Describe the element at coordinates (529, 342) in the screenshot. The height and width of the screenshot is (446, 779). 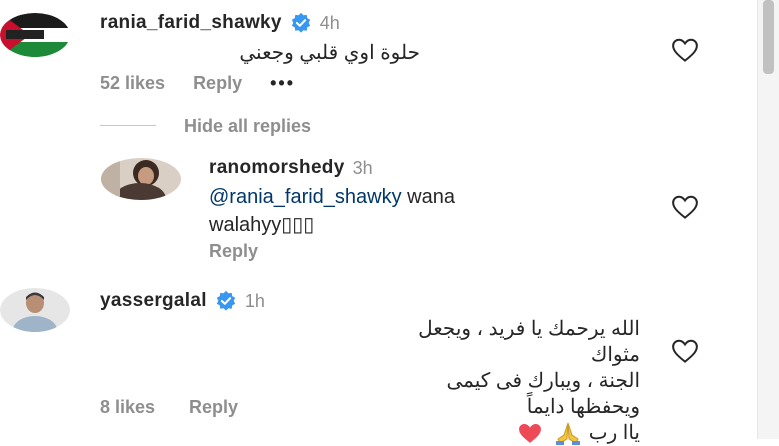
I see `comment-text-line1: الله يرحمك يا فريد ، ويجعل مثواك` at that location.